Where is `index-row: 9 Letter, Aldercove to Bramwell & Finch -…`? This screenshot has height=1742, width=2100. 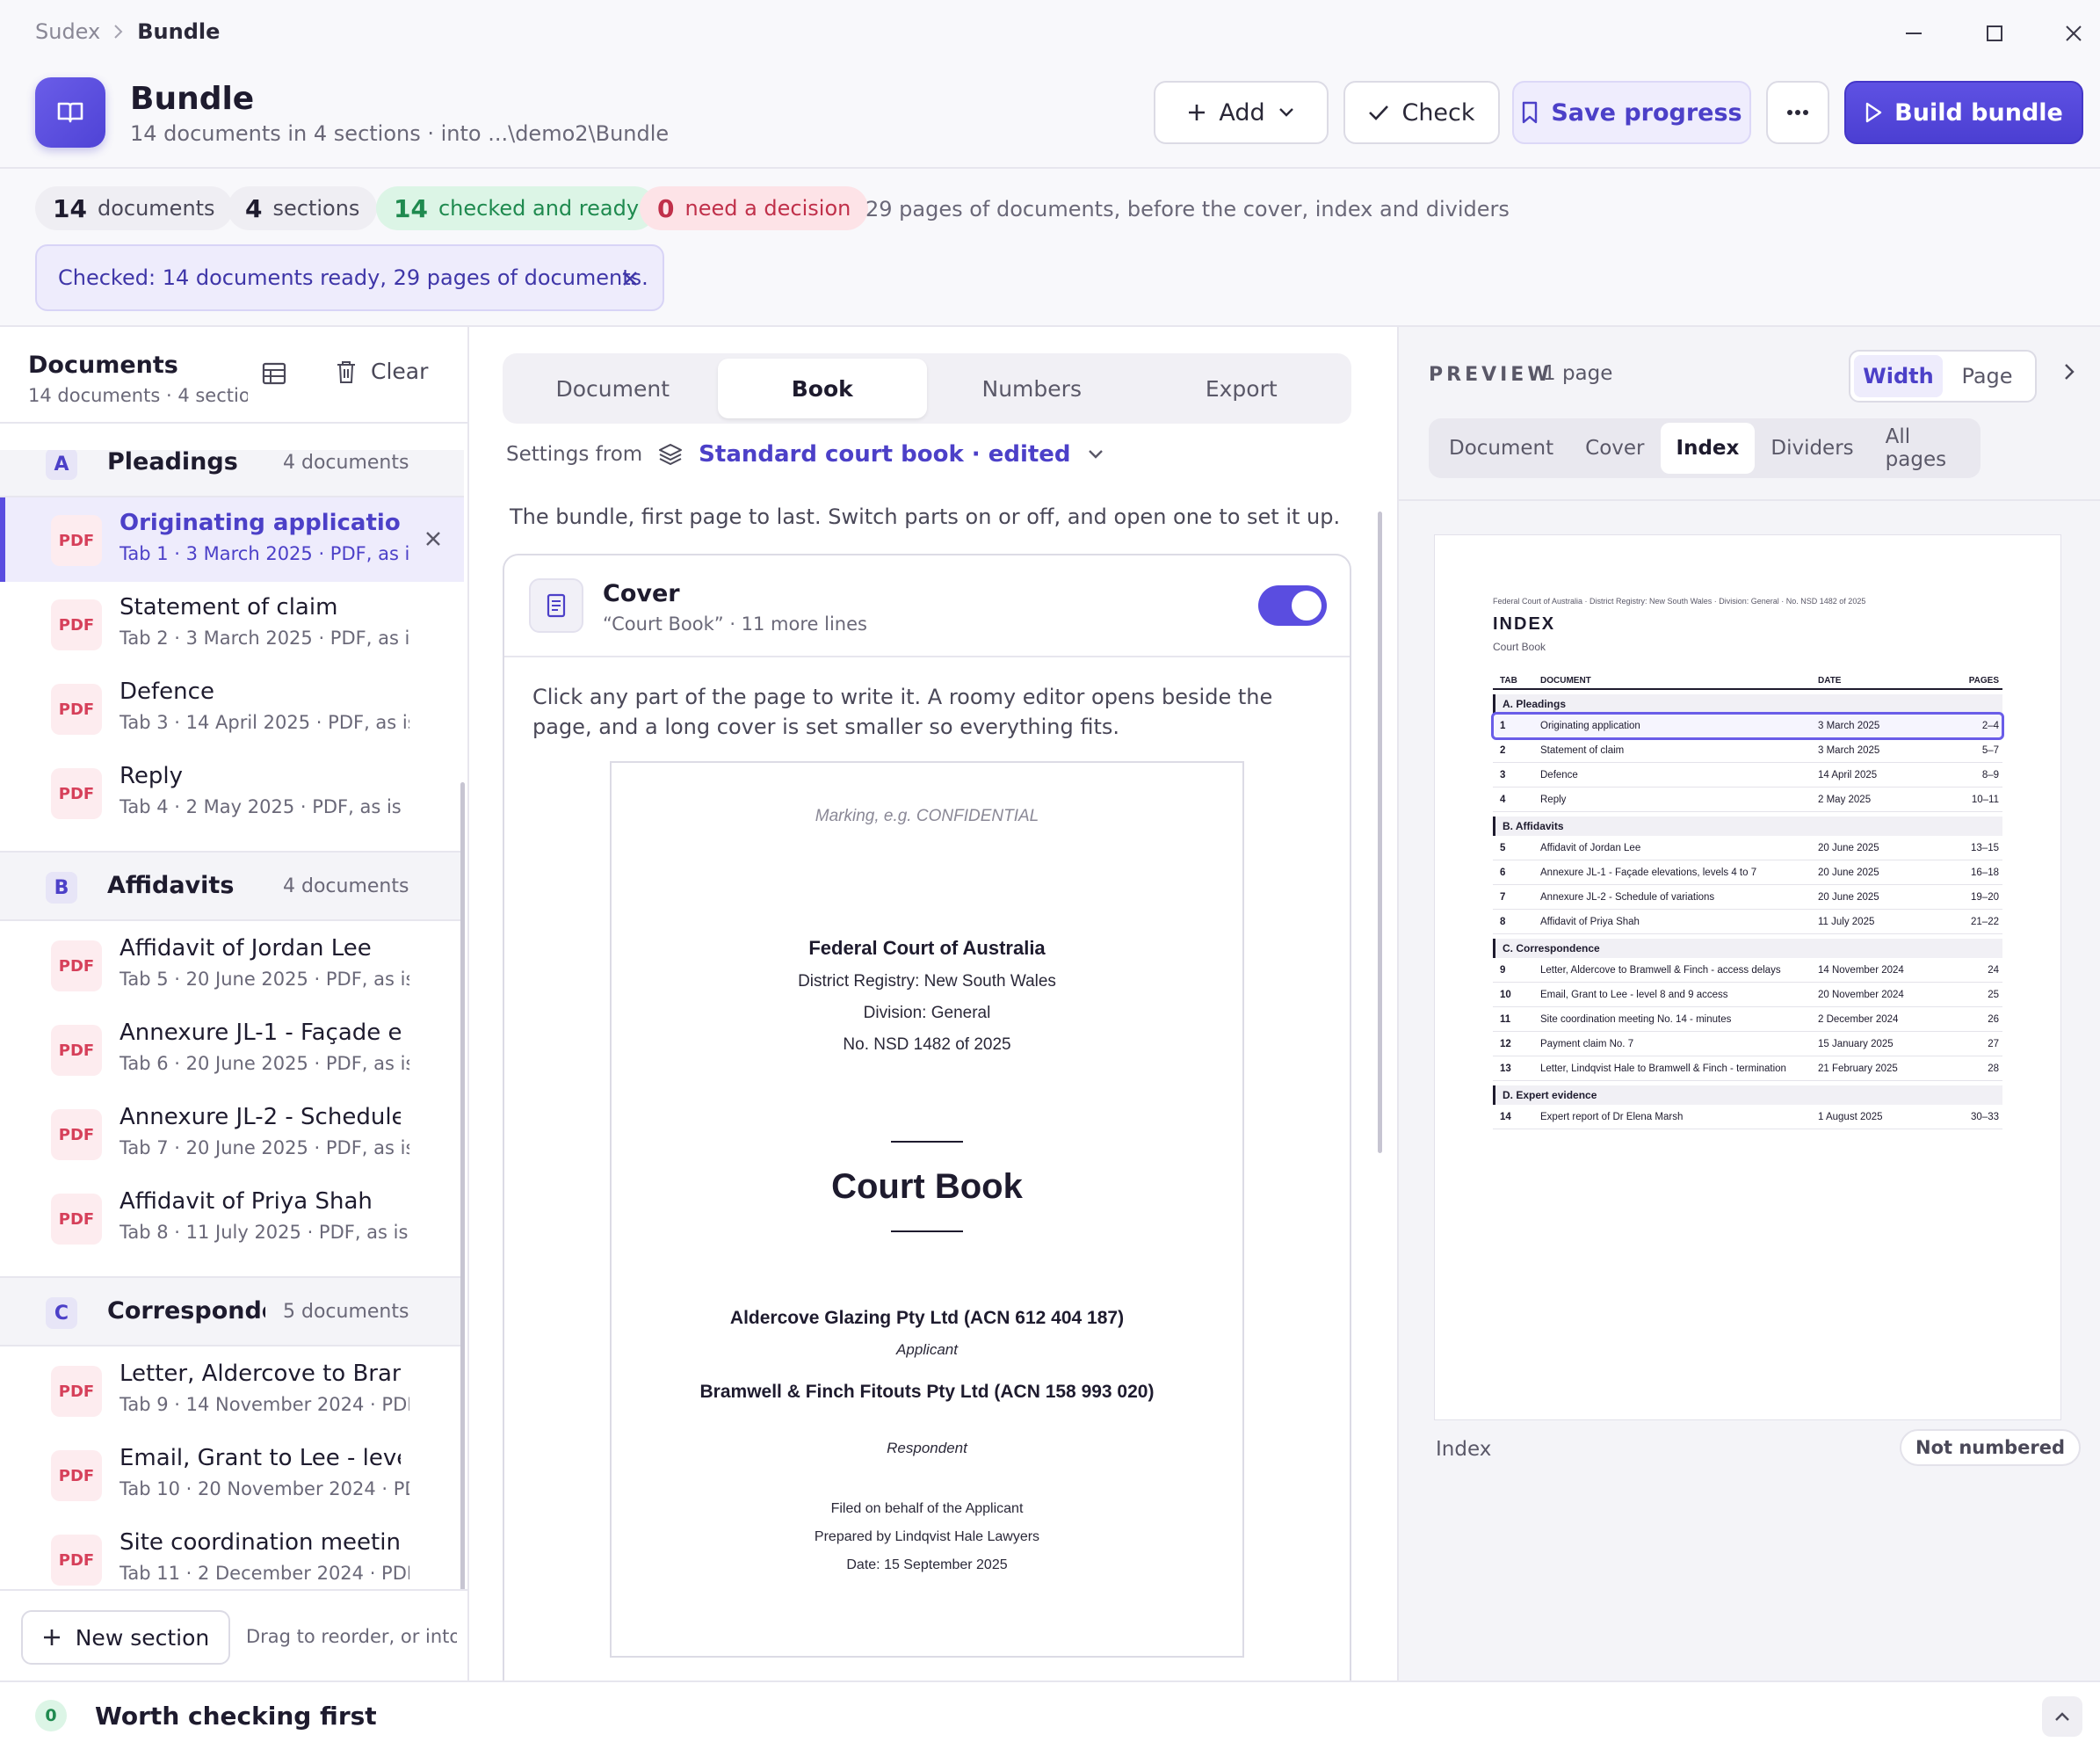
index-row: 9 Letter, Aldercove to Bramwell & Finch -… is located at coordinates (1747, 970).